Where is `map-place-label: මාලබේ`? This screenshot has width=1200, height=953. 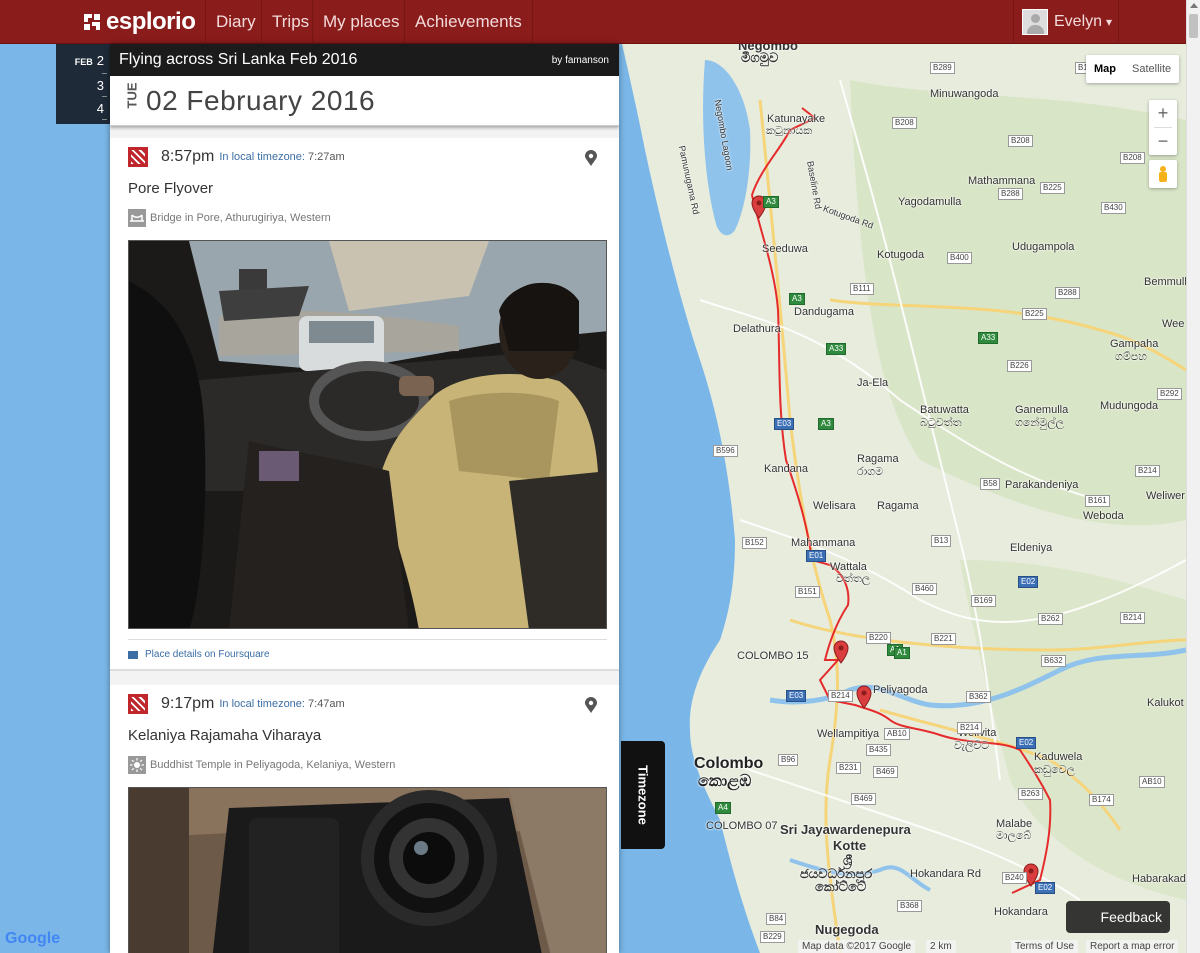 map-place-label: මාලබේ is located at coordinates (1014, 836).